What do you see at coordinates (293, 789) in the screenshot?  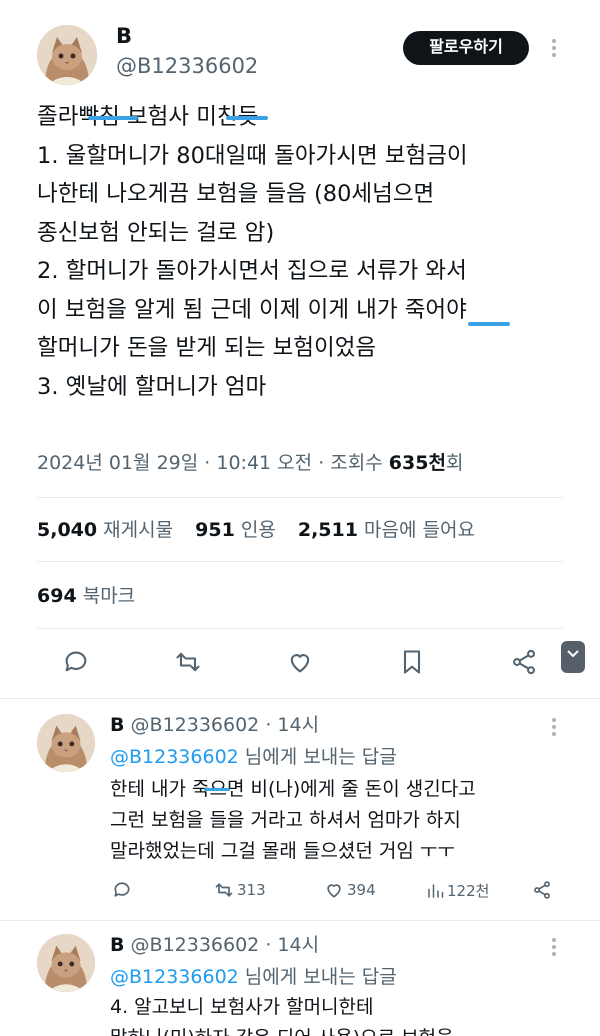 I see `reply-line: 한테 내가 죽으면 비(나)에게 줄 돈이 생긴다고` at bounding box center [293, 789].